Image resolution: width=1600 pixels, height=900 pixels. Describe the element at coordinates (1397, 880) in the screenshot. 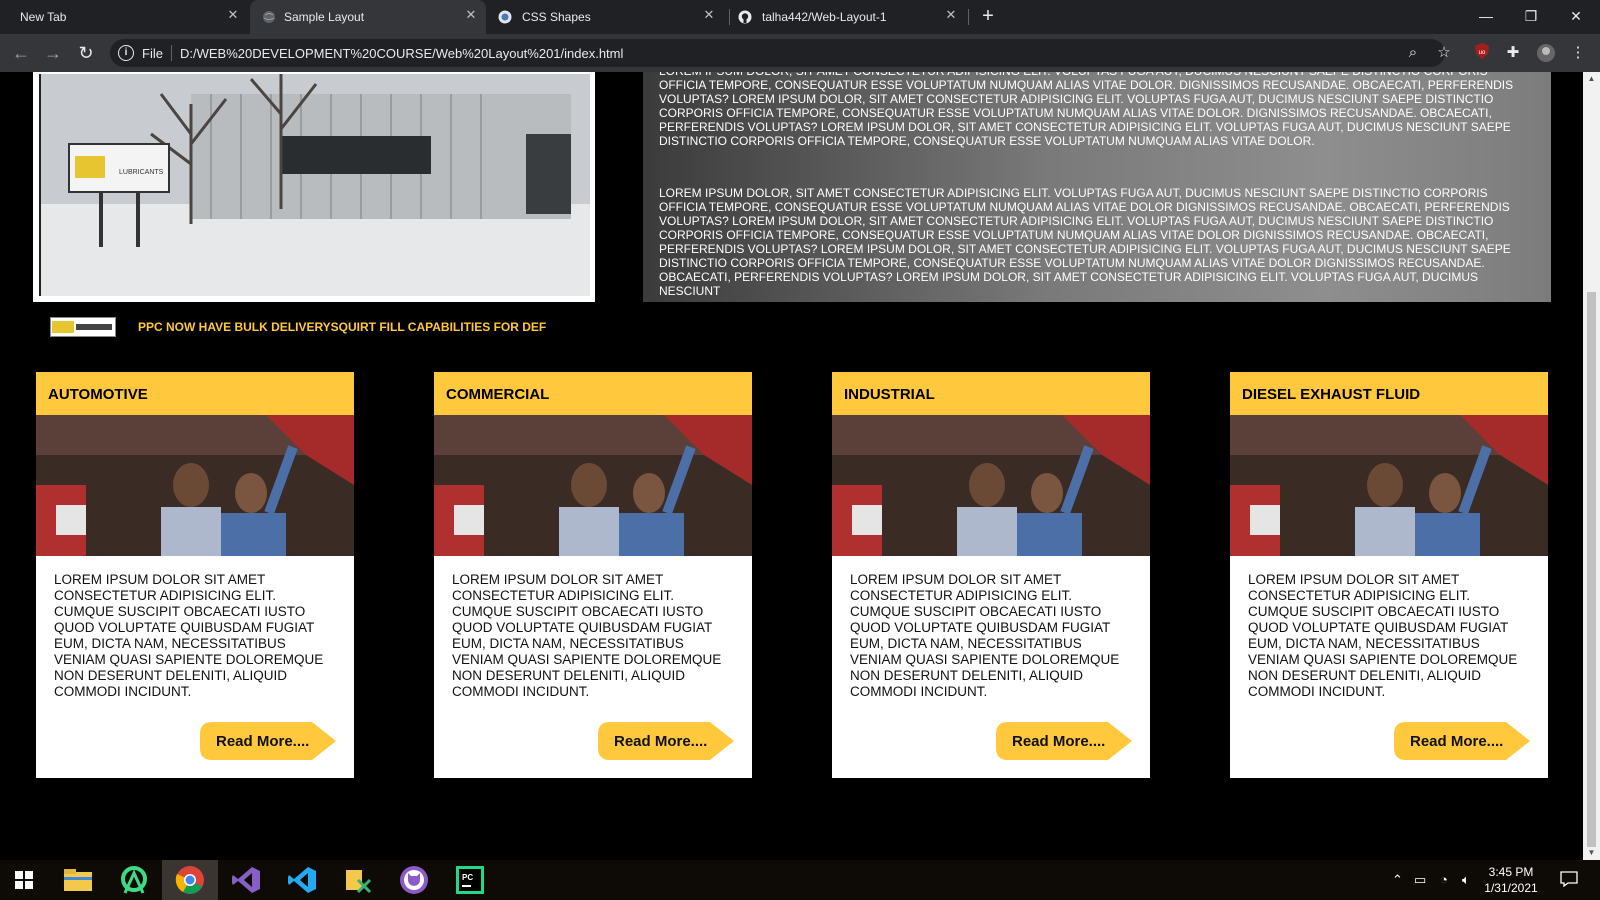

I see `chevron-up-icon: ⌃` at that location.